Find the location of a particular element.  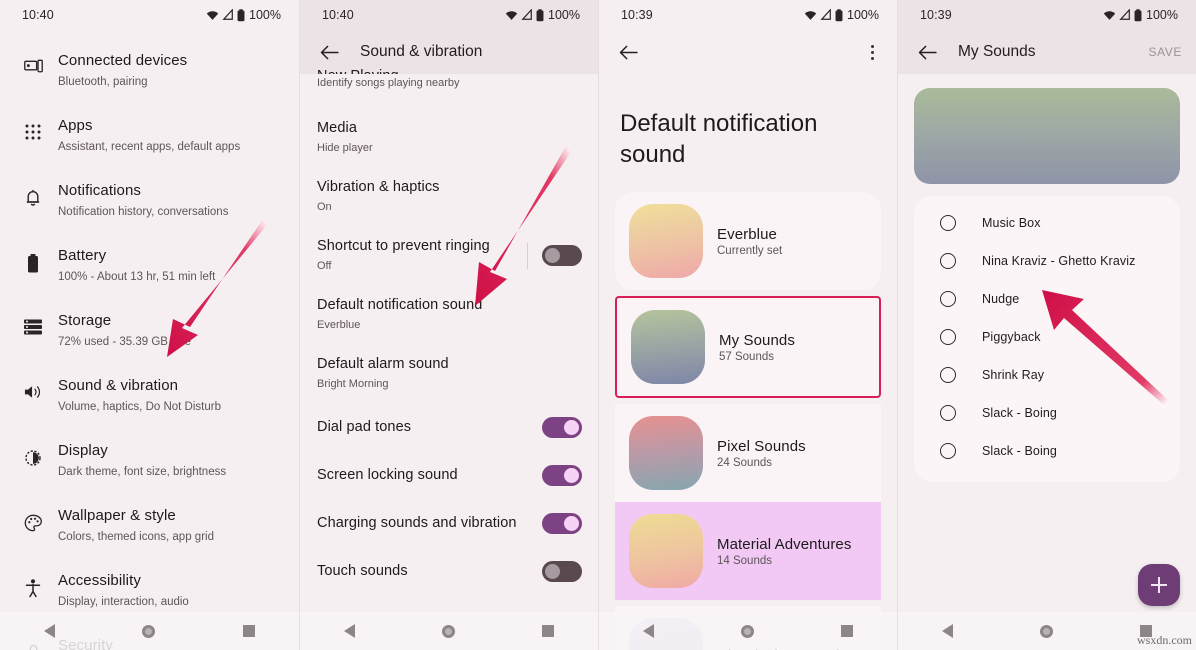

sound-item-default-alarm-sound: Default alarm sound Bright Morning is located at coordinates (449, 373).